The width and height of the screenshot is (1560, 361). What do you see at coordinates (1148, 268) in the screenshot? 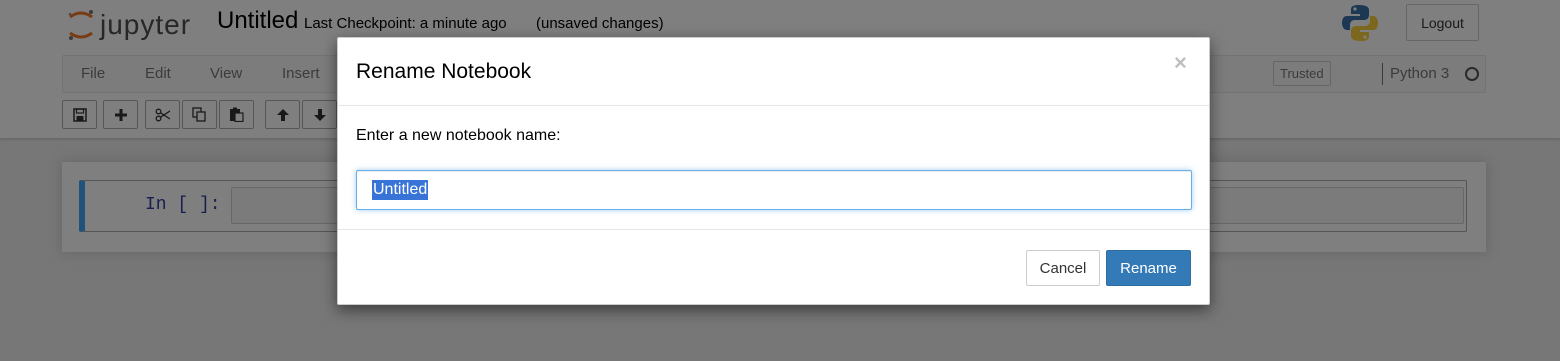
I see `rename-button: Rename` at bounding box center [1148, 268].